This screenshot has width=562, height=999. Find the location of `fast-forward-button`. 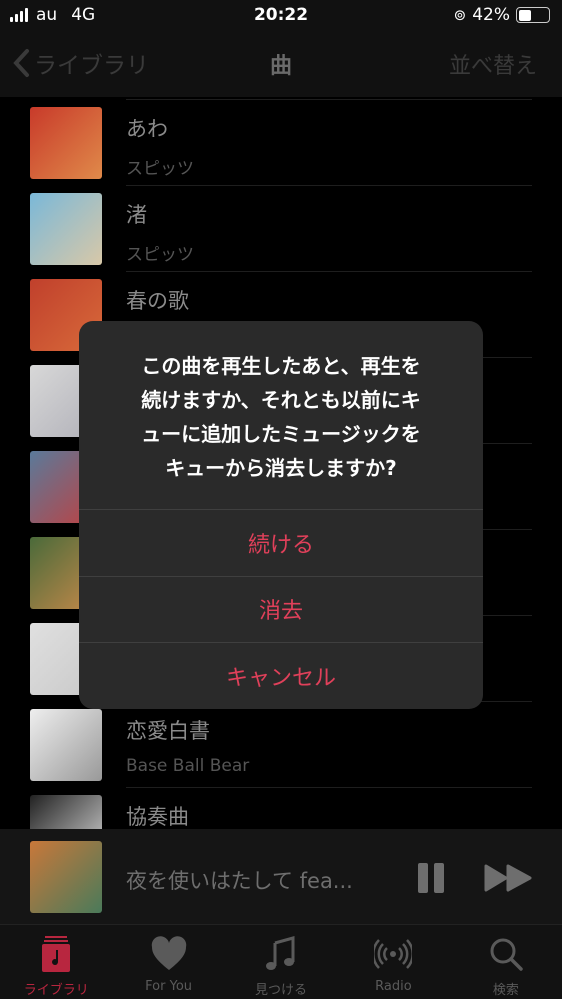

fast-forward-button is located at coordinates (508, 878).